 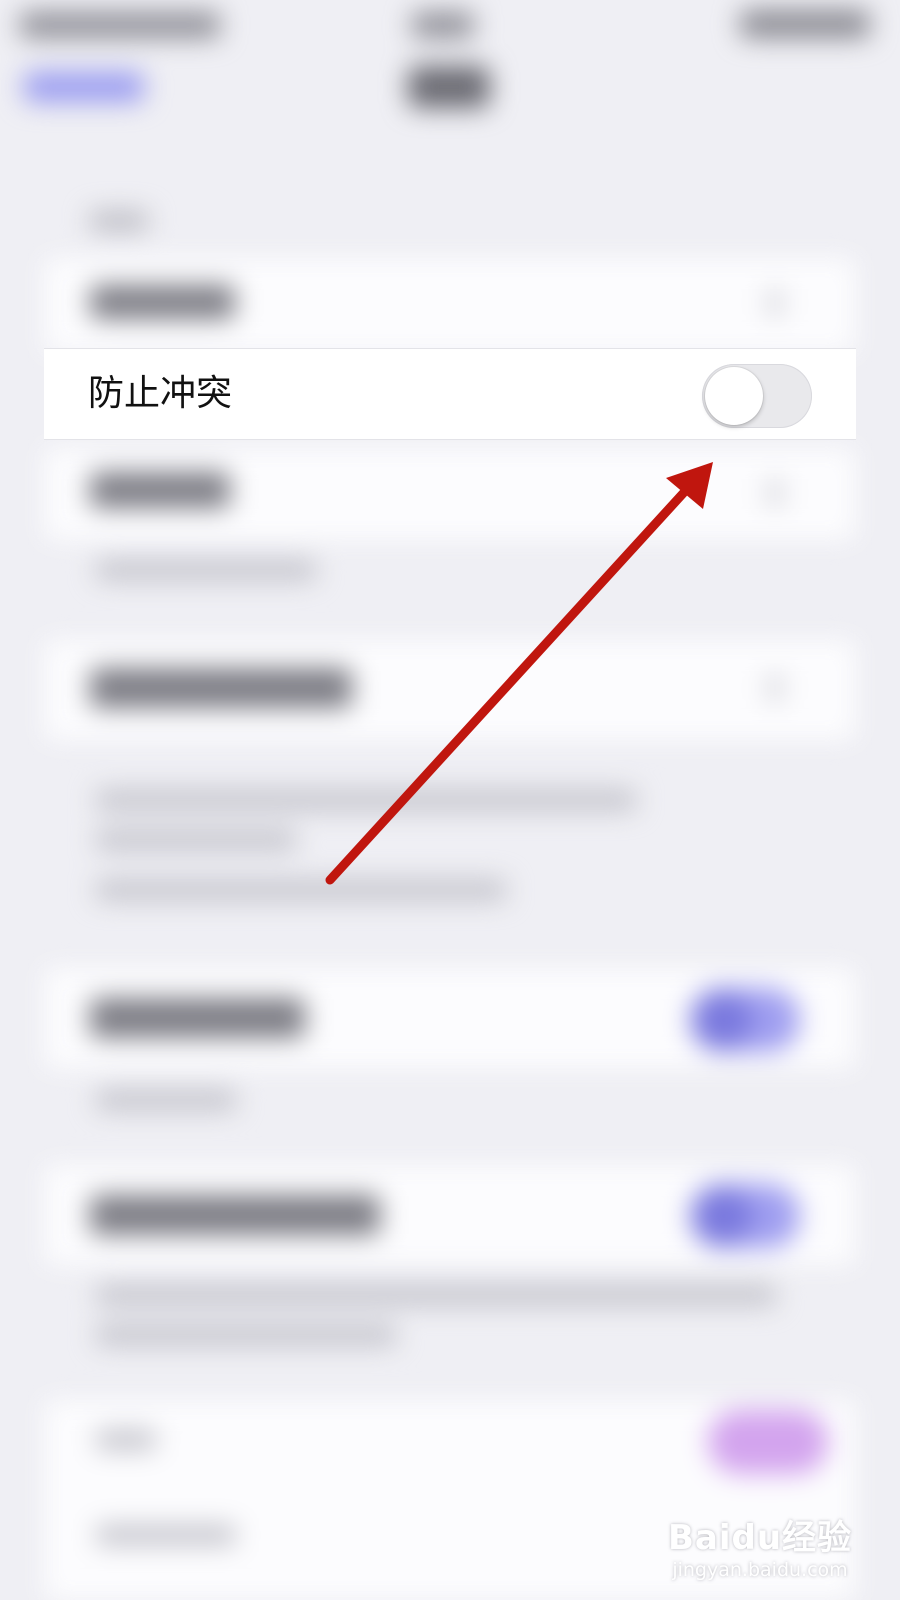 What do you see at coordinates (450, 394) in the screenshot?
I see `settings-row-prevent-conflict: 防止冲突` at bounding box center [450, 394].